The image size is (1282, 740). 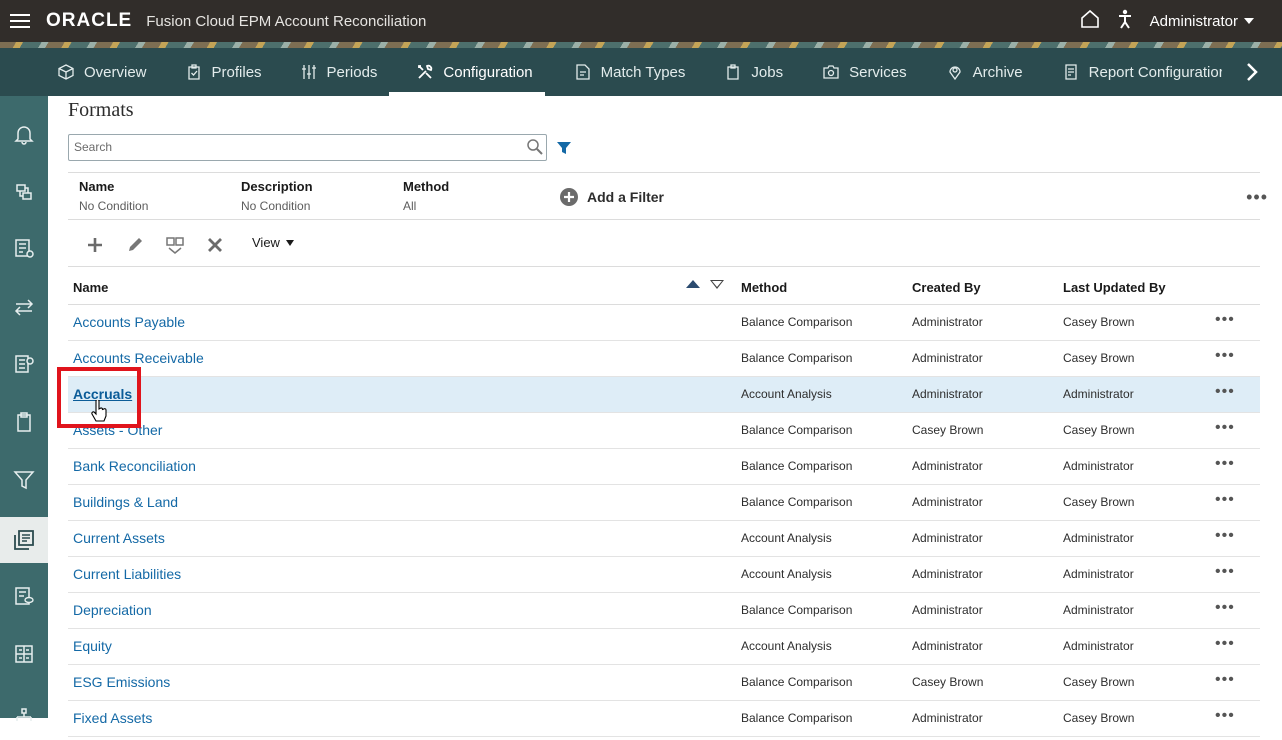 I want to click on chevron-right-icon, so click(x=1252, y=72).